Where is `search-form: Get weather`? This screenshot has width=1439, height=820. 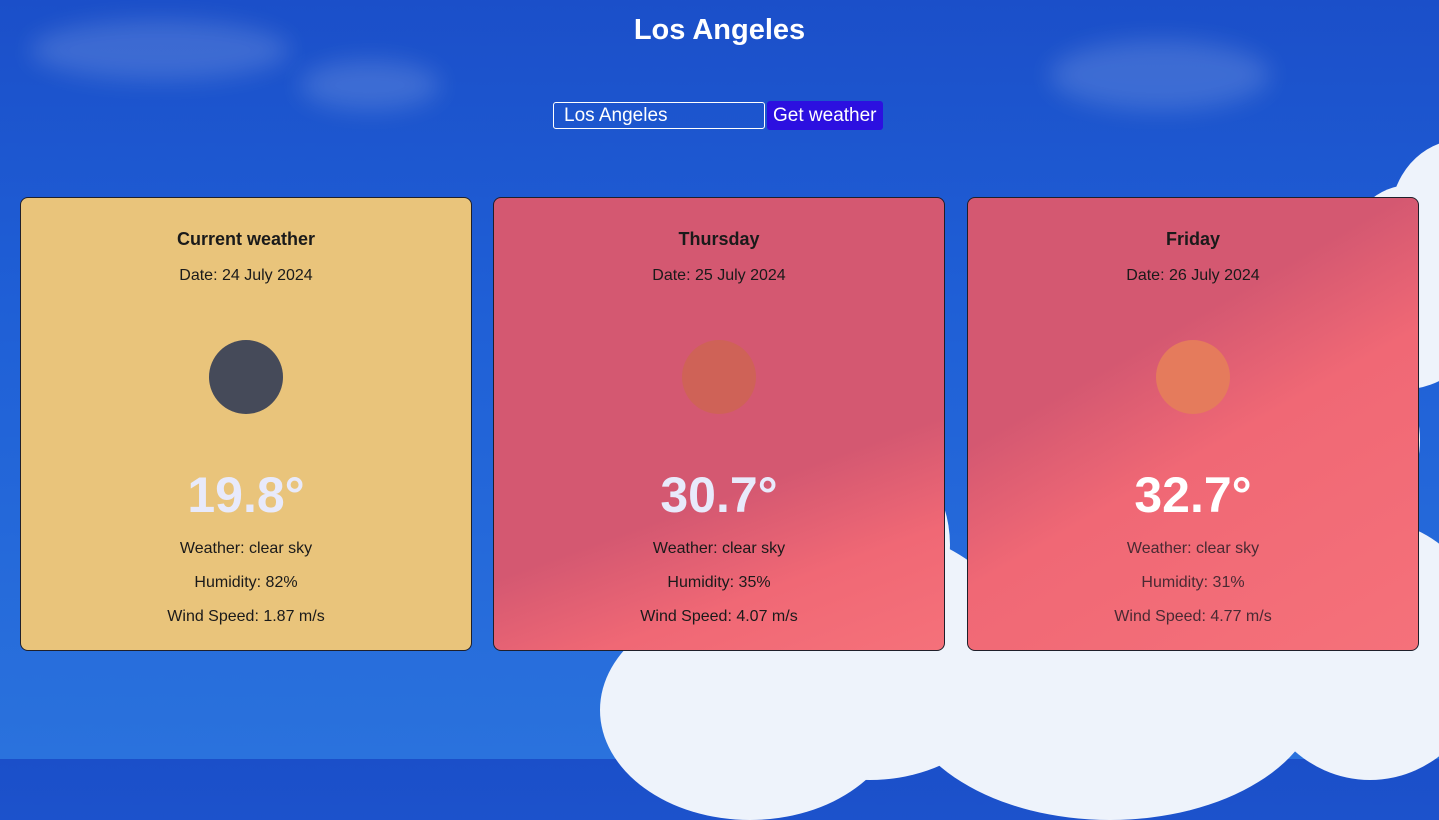
search-form: Get weather is located at coordinates (718, 115).